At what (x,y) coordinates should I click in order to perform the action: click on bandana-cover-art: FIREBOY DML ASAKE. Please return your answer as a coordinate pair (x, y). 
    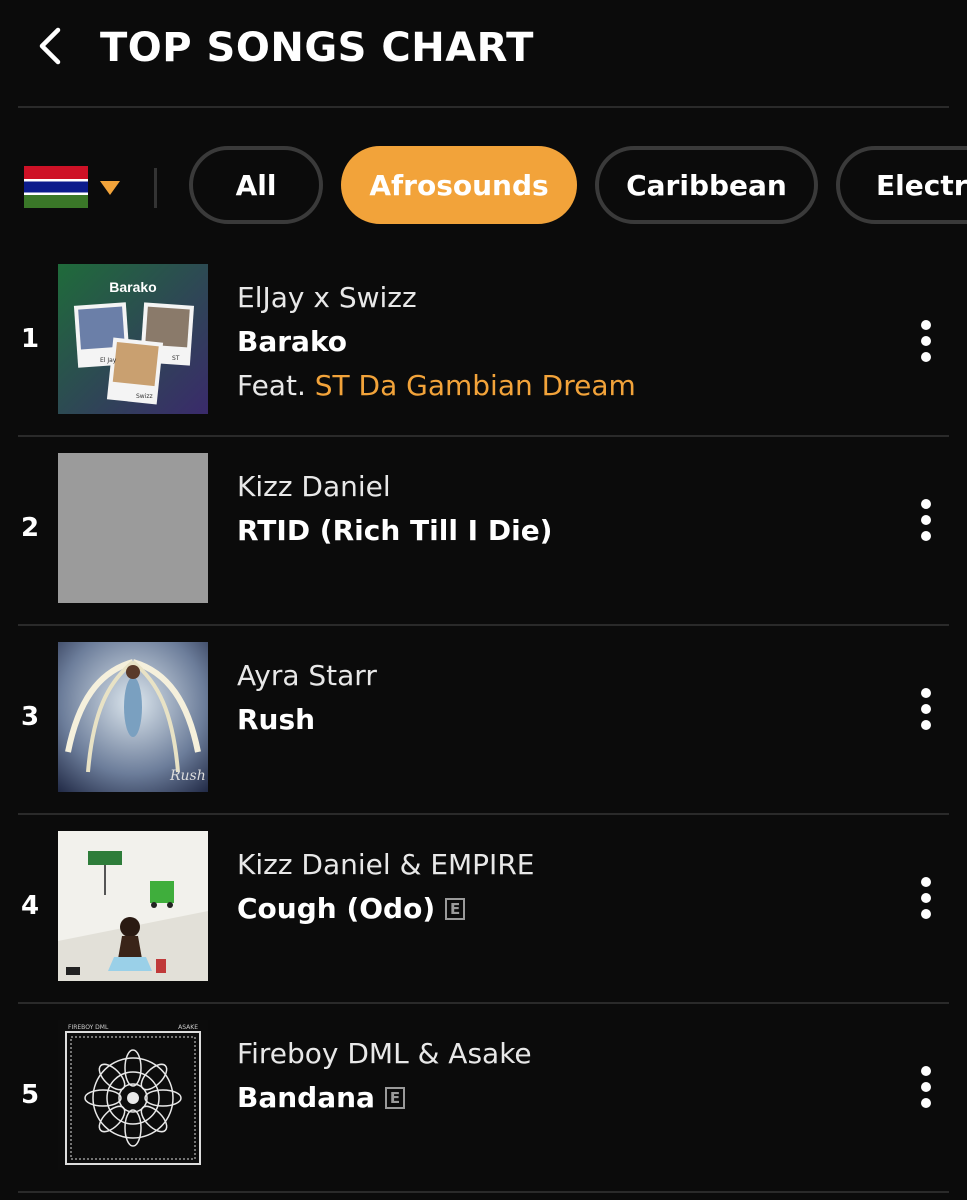
    Looking at the image, I should click on (133, 1095).